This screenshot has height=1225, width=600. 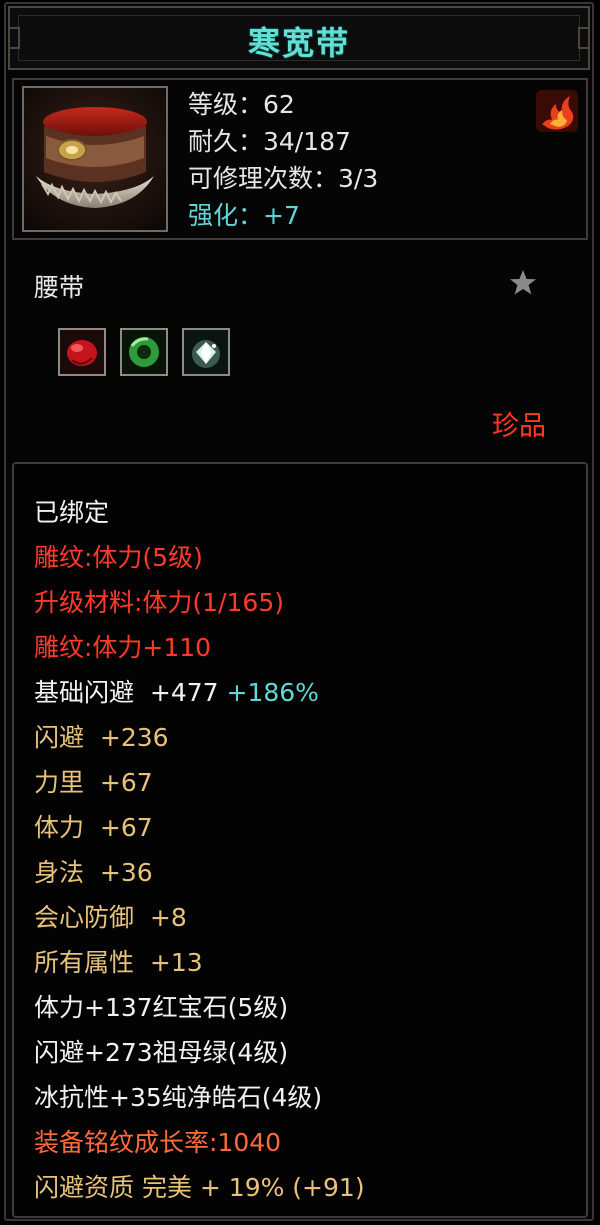 What do you see at coordinates (161, 1052) in the screenshot?
I see `socket-gem-emerald: 闪避+273祖母绿(4级)` at bounding box center [161, 1052].